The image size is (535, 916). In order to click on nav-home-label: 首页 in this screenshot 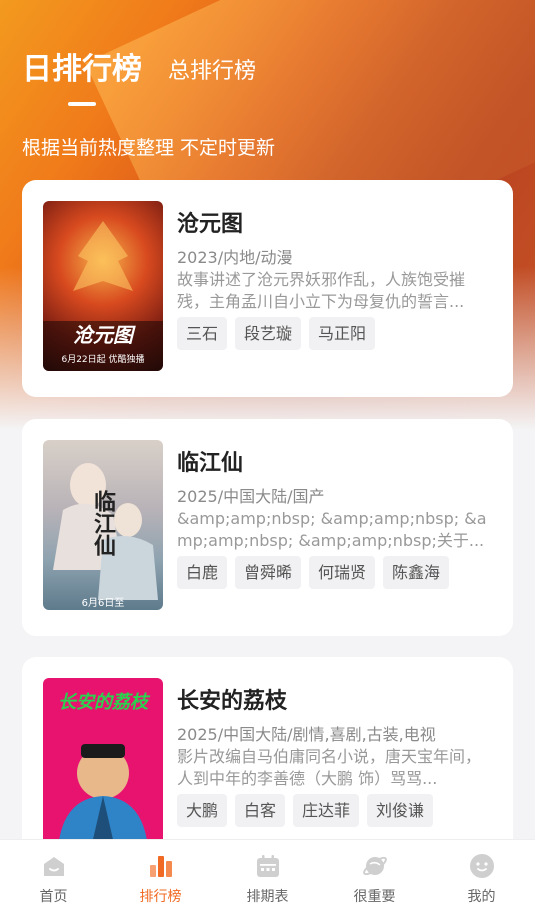, I will do `click(53, 897)`.